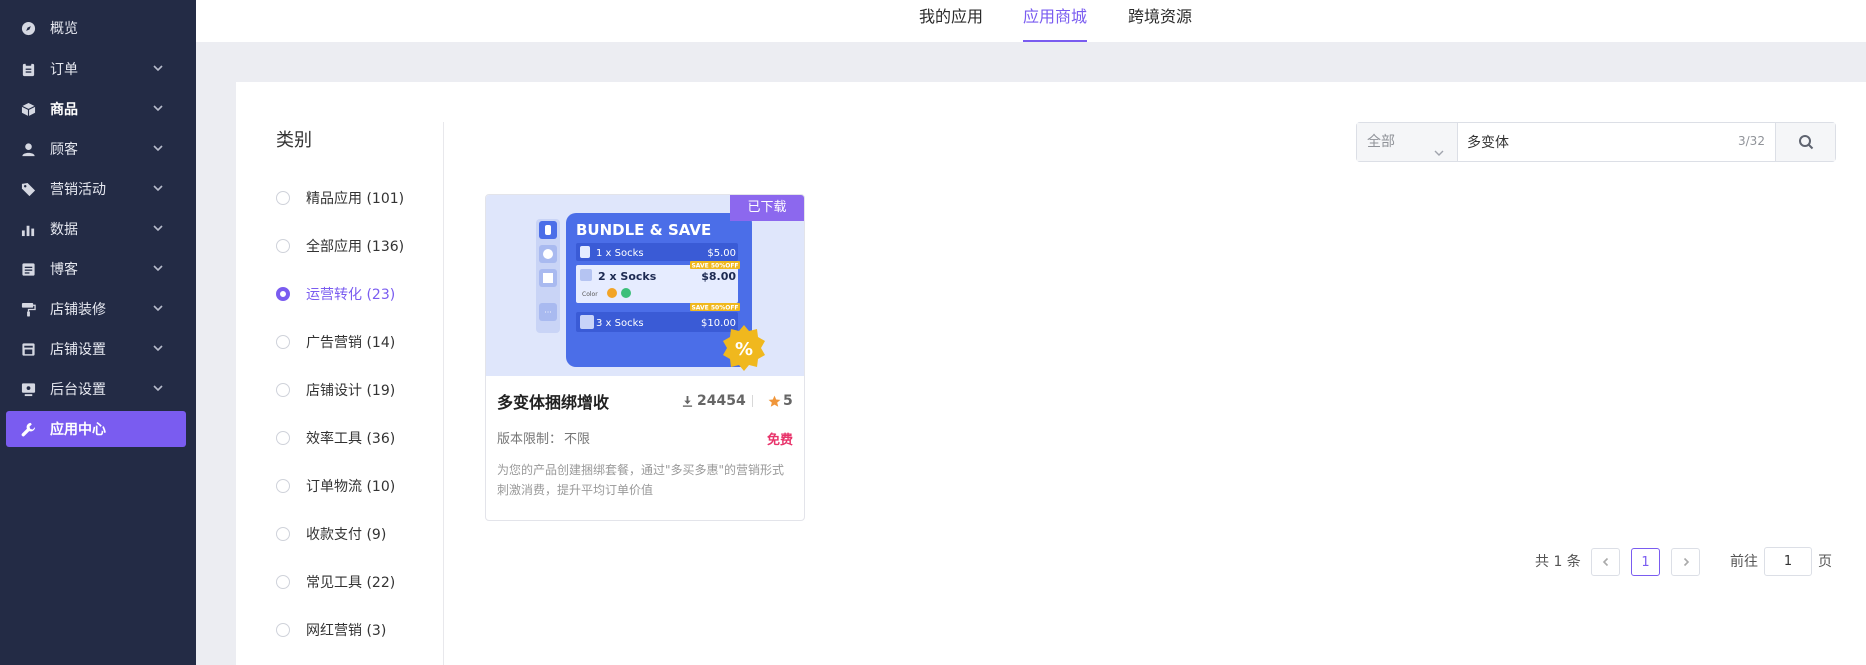  I want to click on app-price: 免费, so click(779, 440).